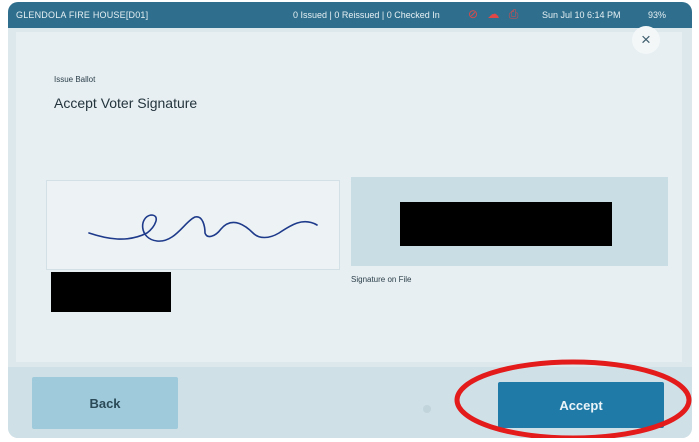 This screenshot has width=699, height=442. I want to click on status-icons: ⊘ ☁ ⎙, so click(496, 14).